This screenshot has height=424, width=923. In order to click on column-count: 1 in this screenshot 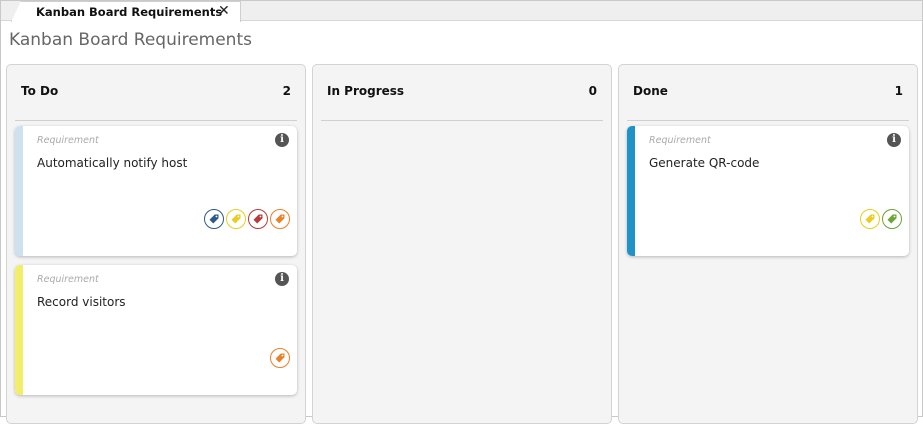, I will do `click(898, 91)`.